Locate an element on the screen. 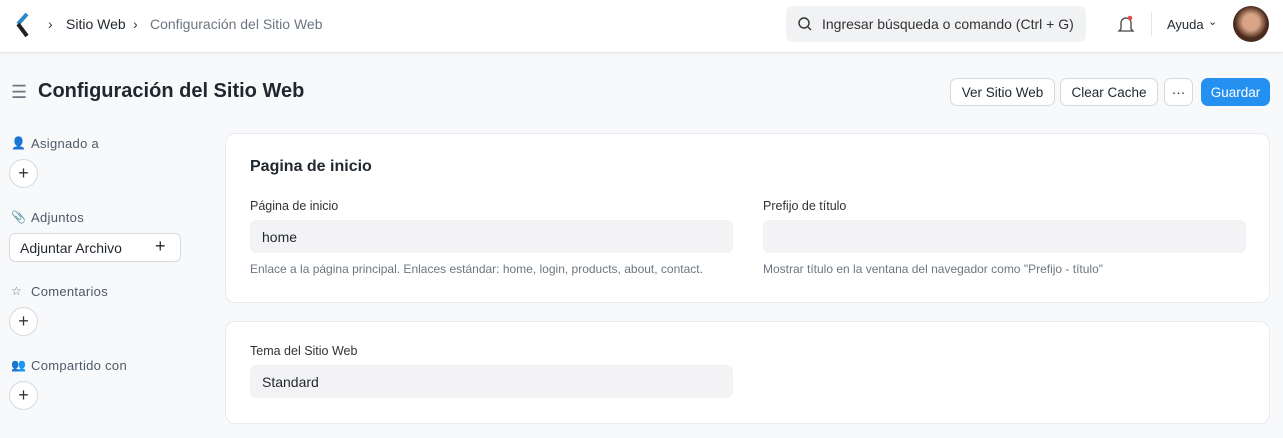  title-prefix-input is located at coordinates (1004, 236).